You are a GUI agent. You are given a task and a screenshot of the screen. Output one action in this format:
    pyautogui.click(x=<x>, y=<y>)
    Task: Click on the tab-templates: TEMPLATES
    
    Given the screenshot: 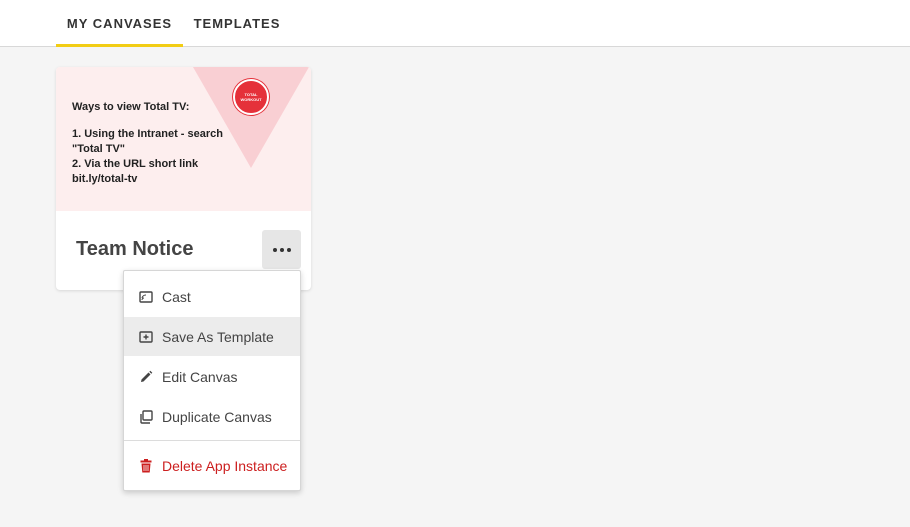 What is the action you would take?
    pyautogui.click(x=237, y=23)
    